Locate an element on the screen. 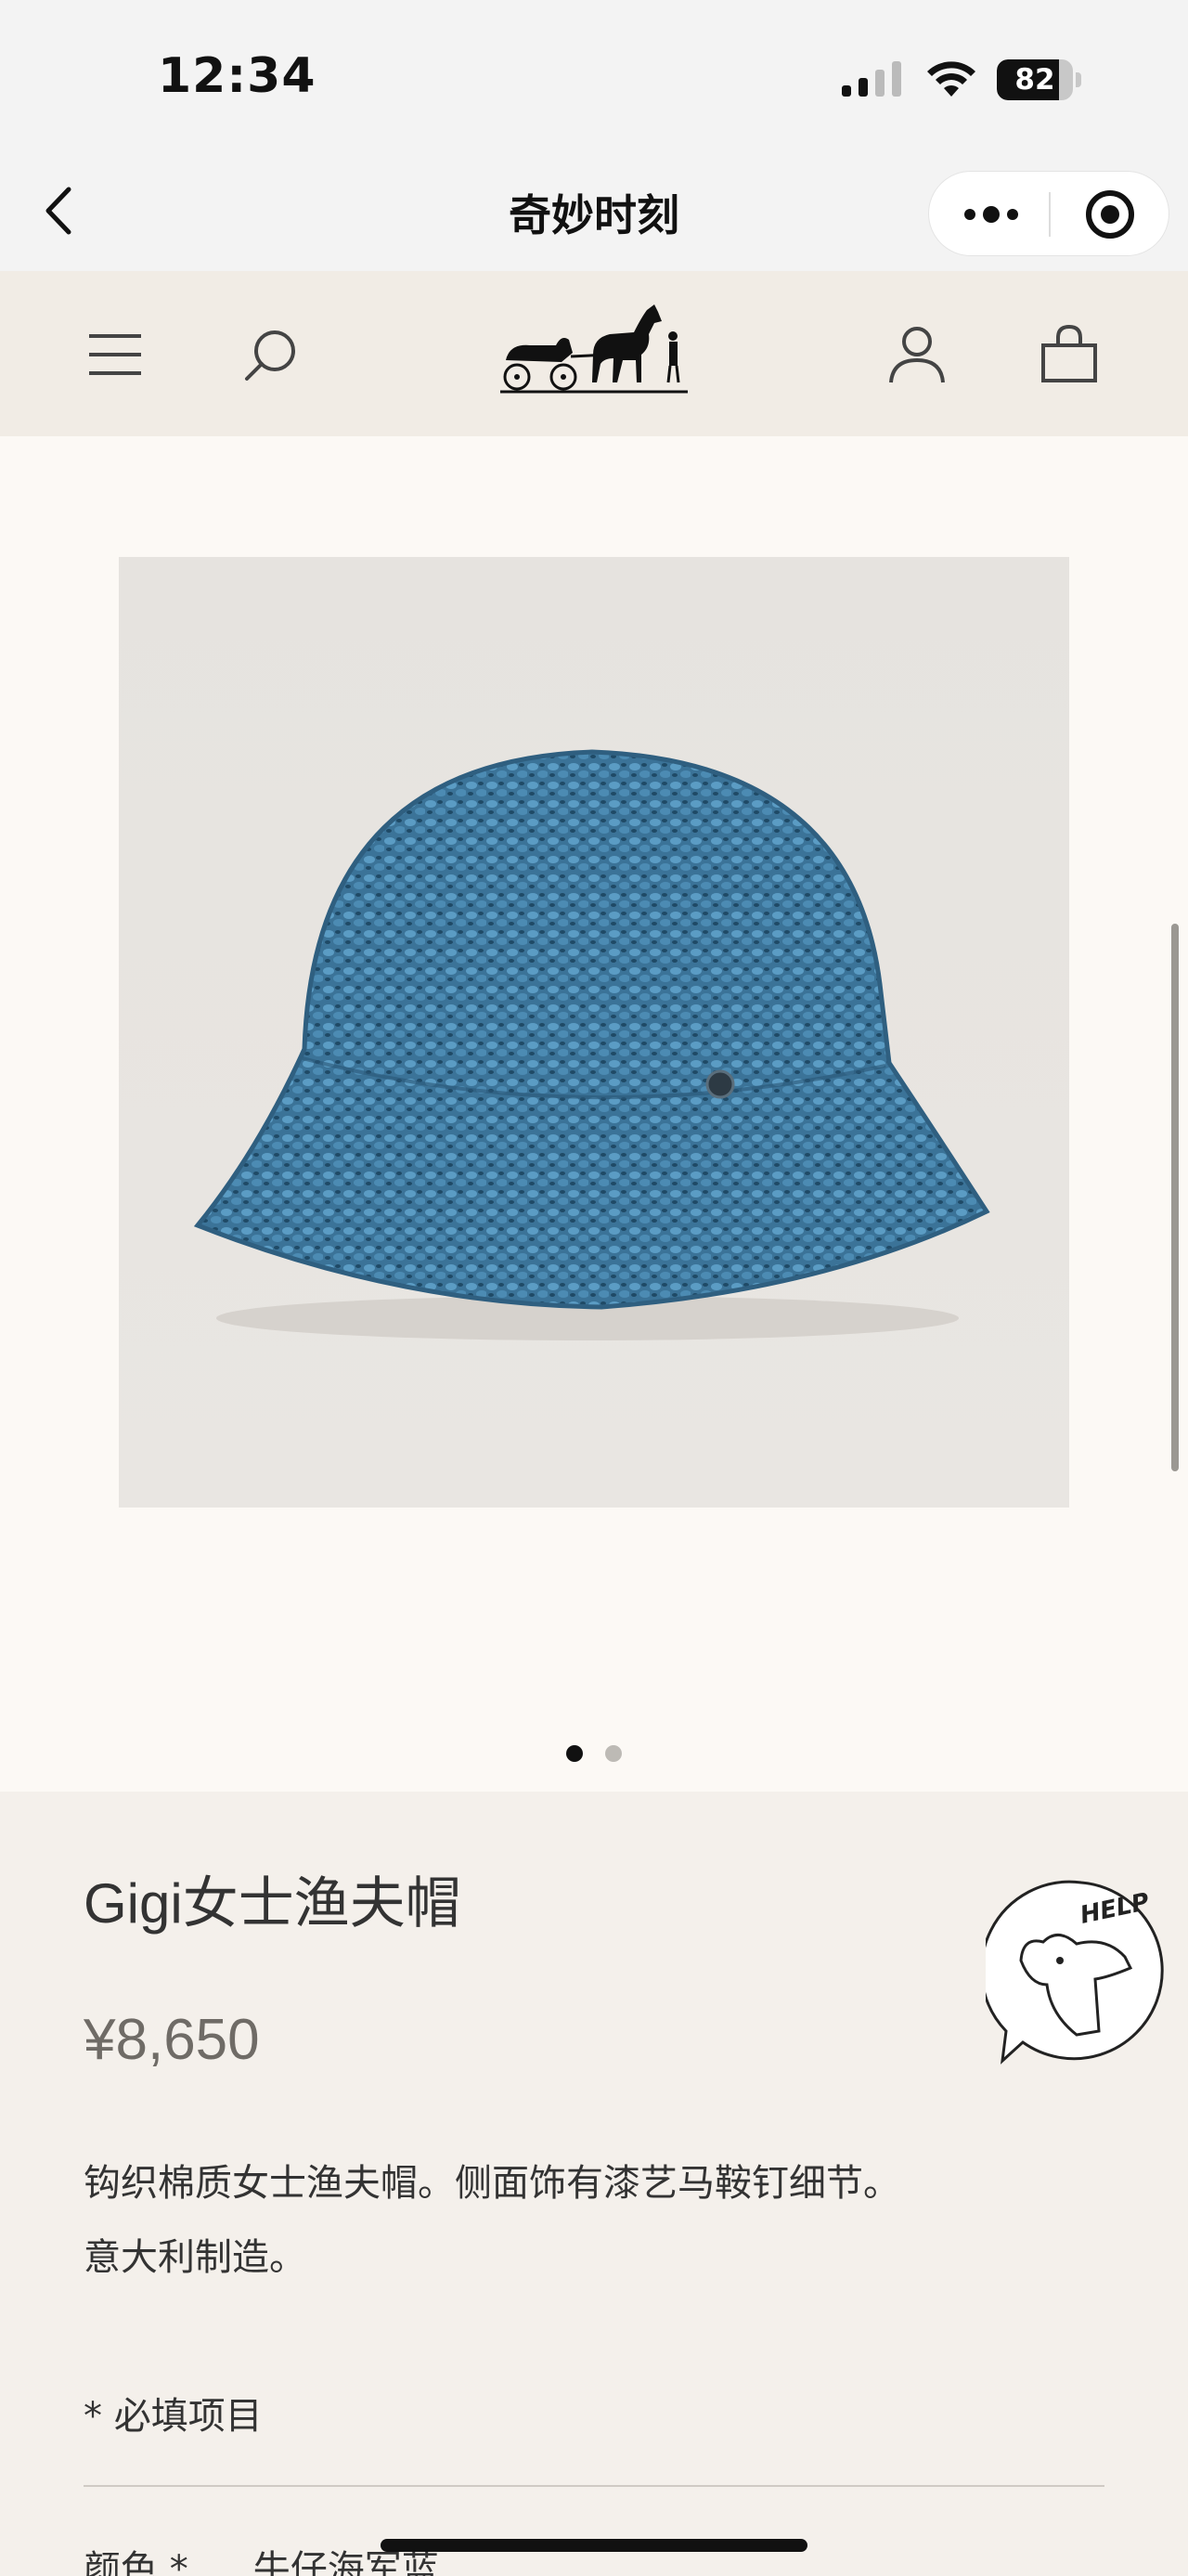 The height and width of the screenshot is (2576, 1188). gallery-pagination is located at coordinates (594, 1754).